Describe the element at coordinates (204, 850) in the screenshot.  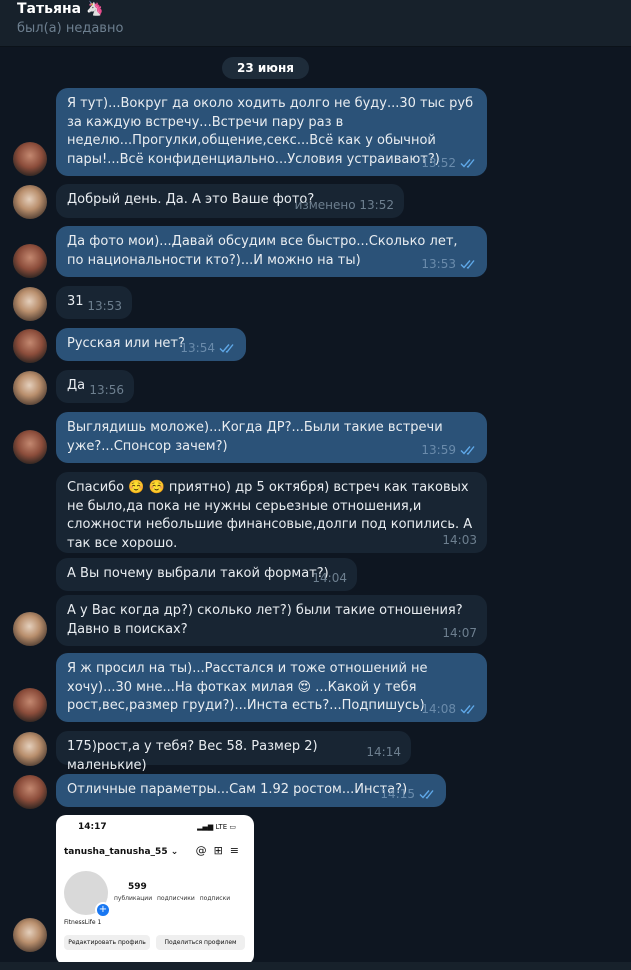
I see `threads-icon: @` at that location.